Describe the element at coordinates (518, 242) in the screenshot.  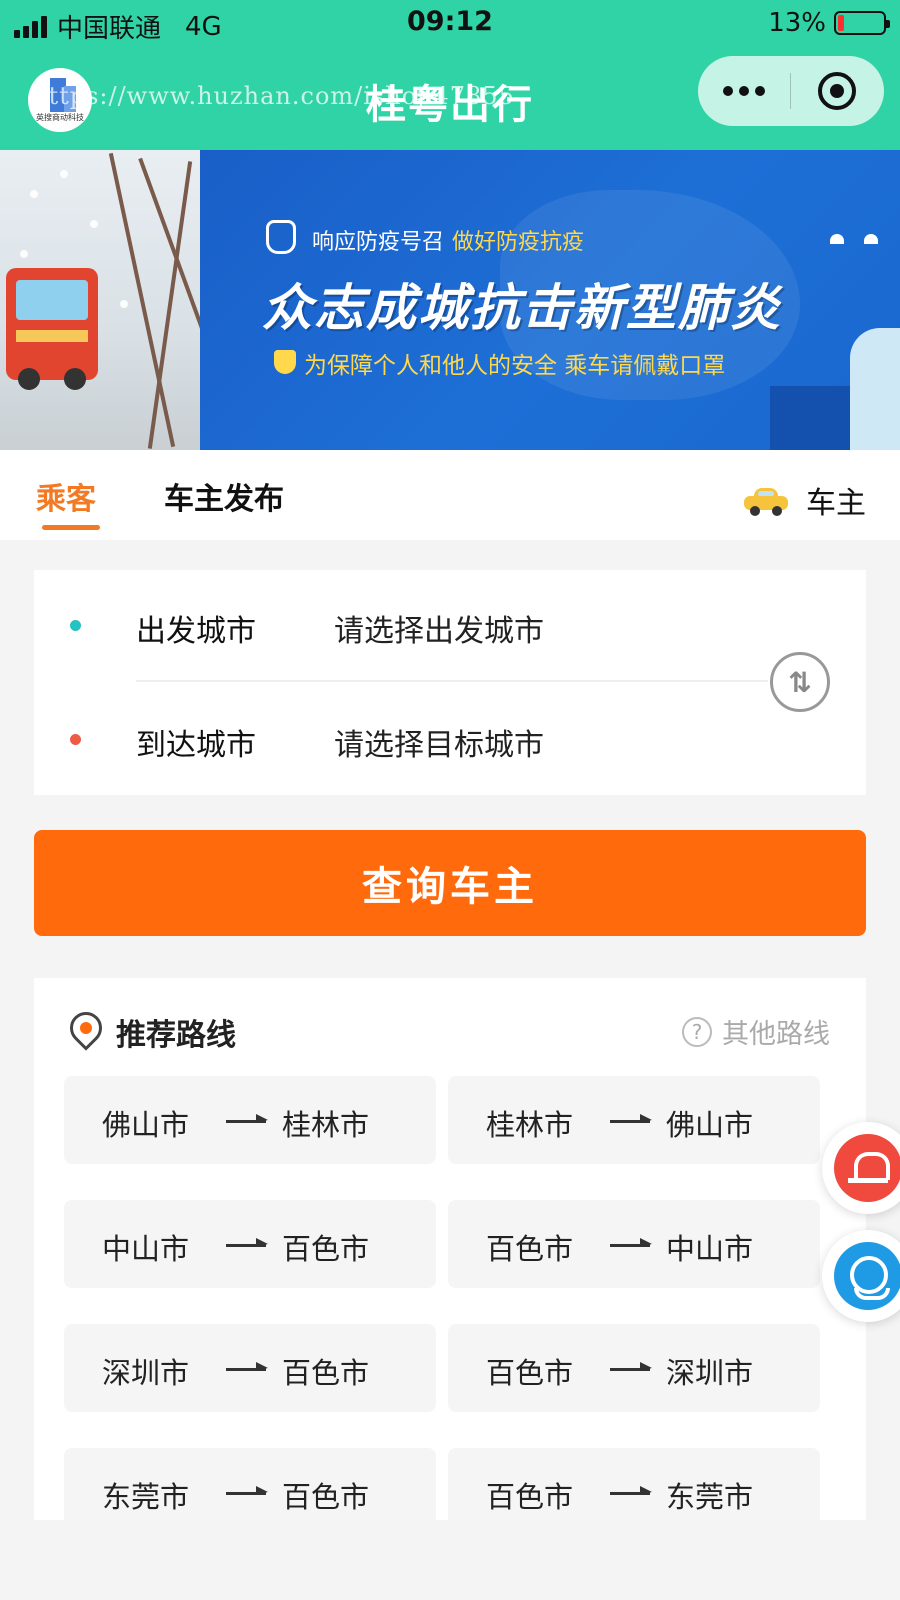
I see `banner-slogan-highlight: 做好防疫抗疫` at that location.